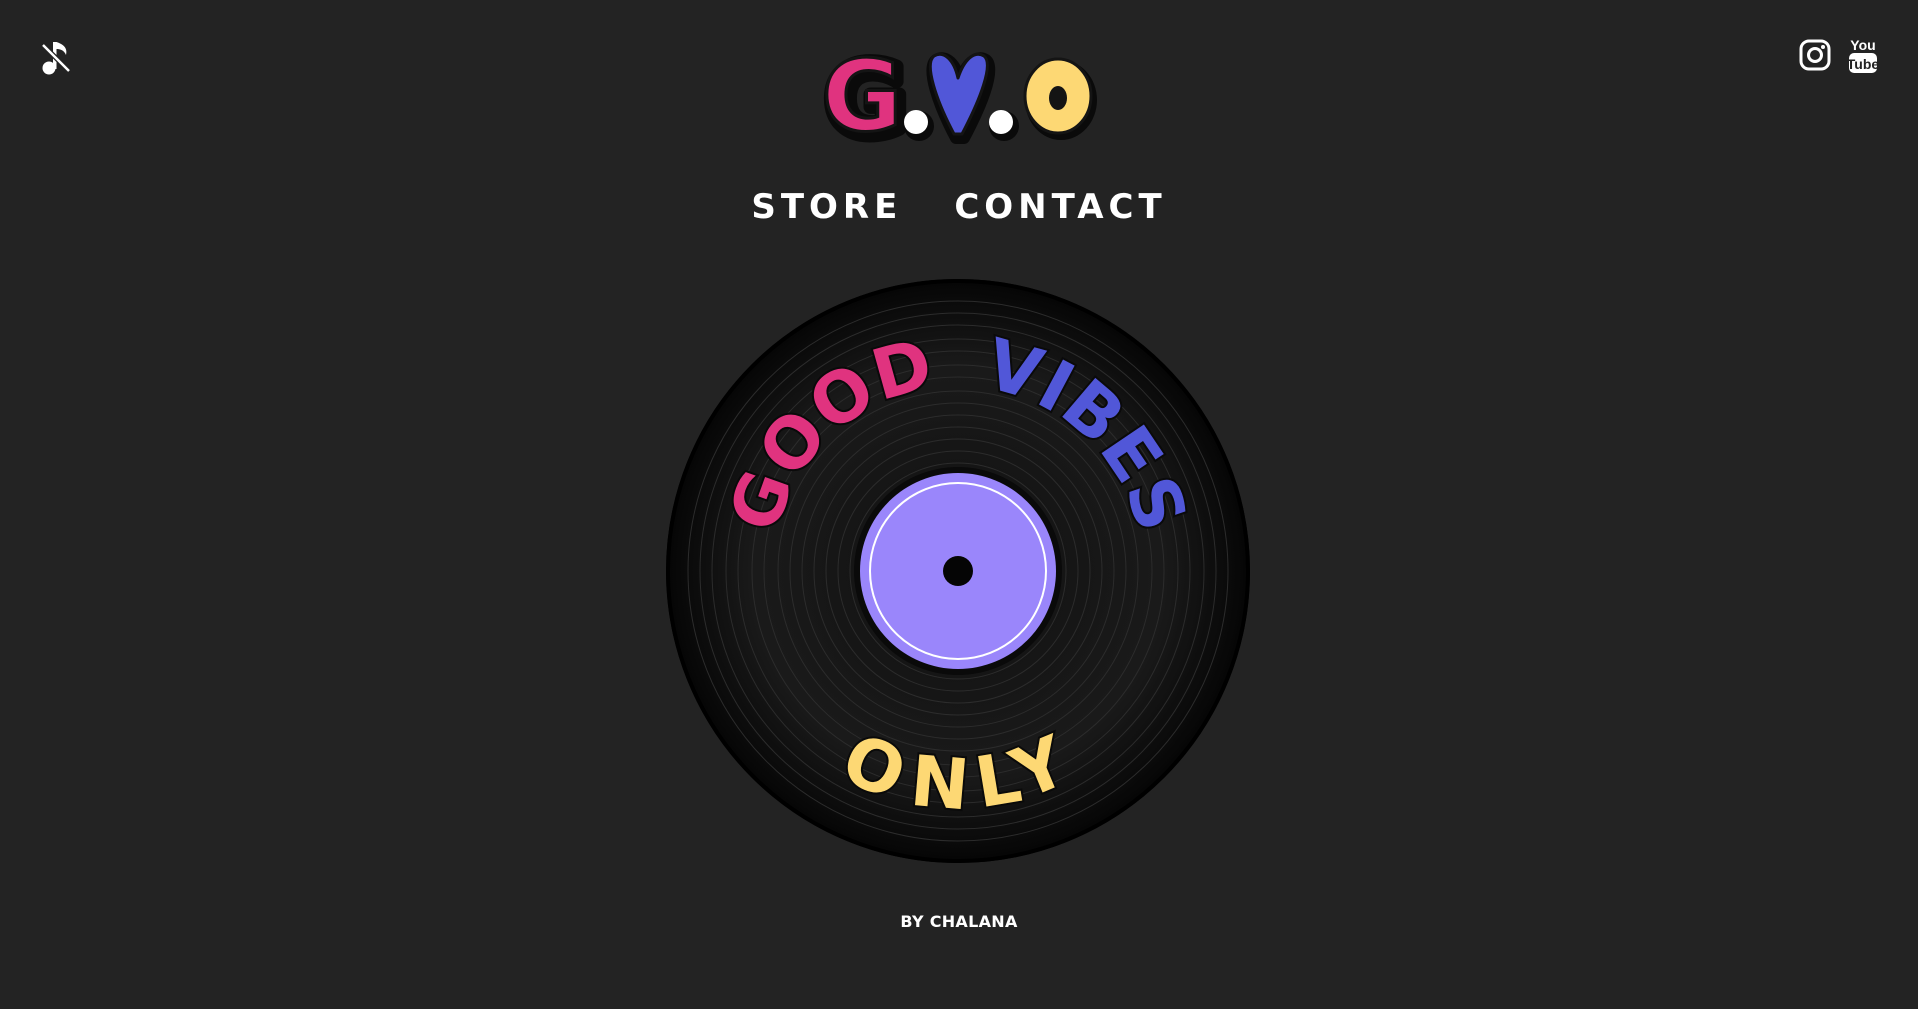 Image resolution: width=1918 pixels, height=1009 pixels. I want to click on brand-logo: G G, so click(960, 94).